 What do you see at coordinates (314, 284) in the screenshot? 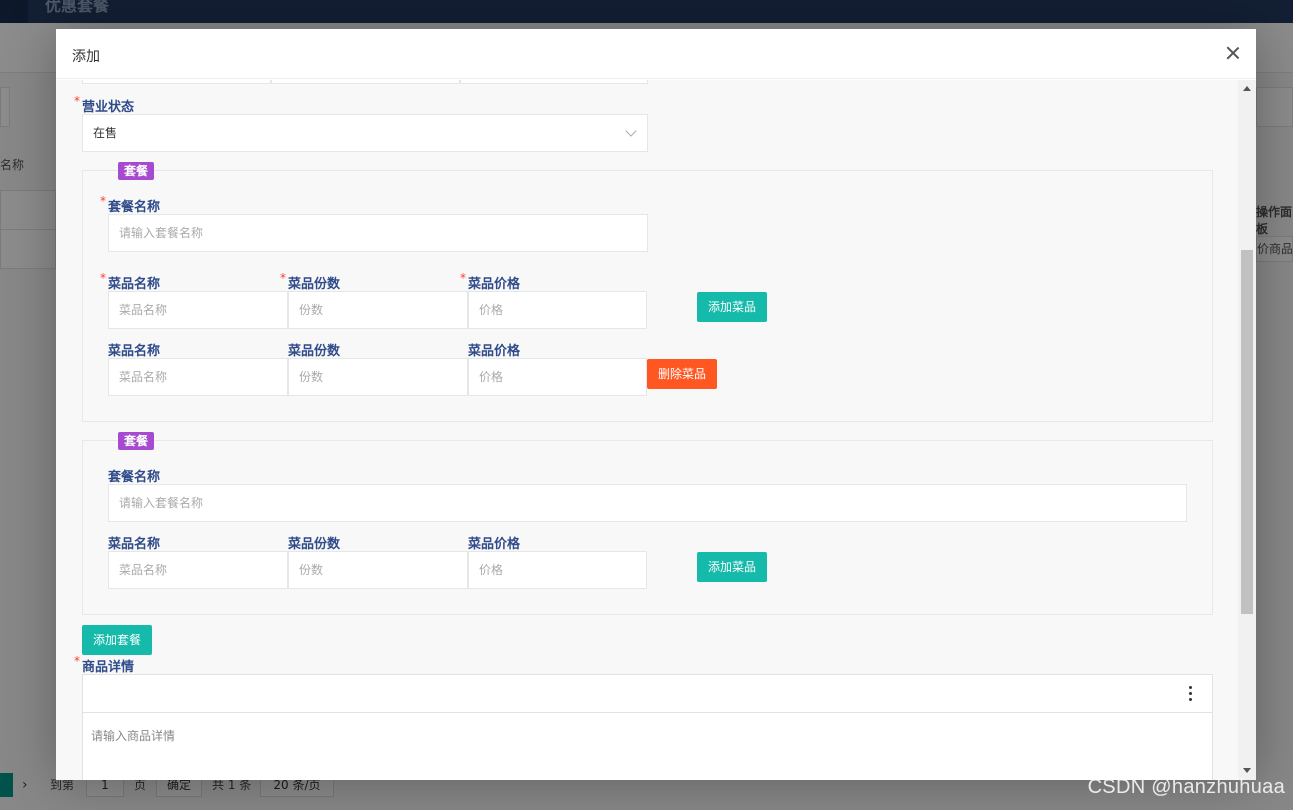
I see `dish-qty-label-text: 菜品份数` at bounding box center [314, 284].